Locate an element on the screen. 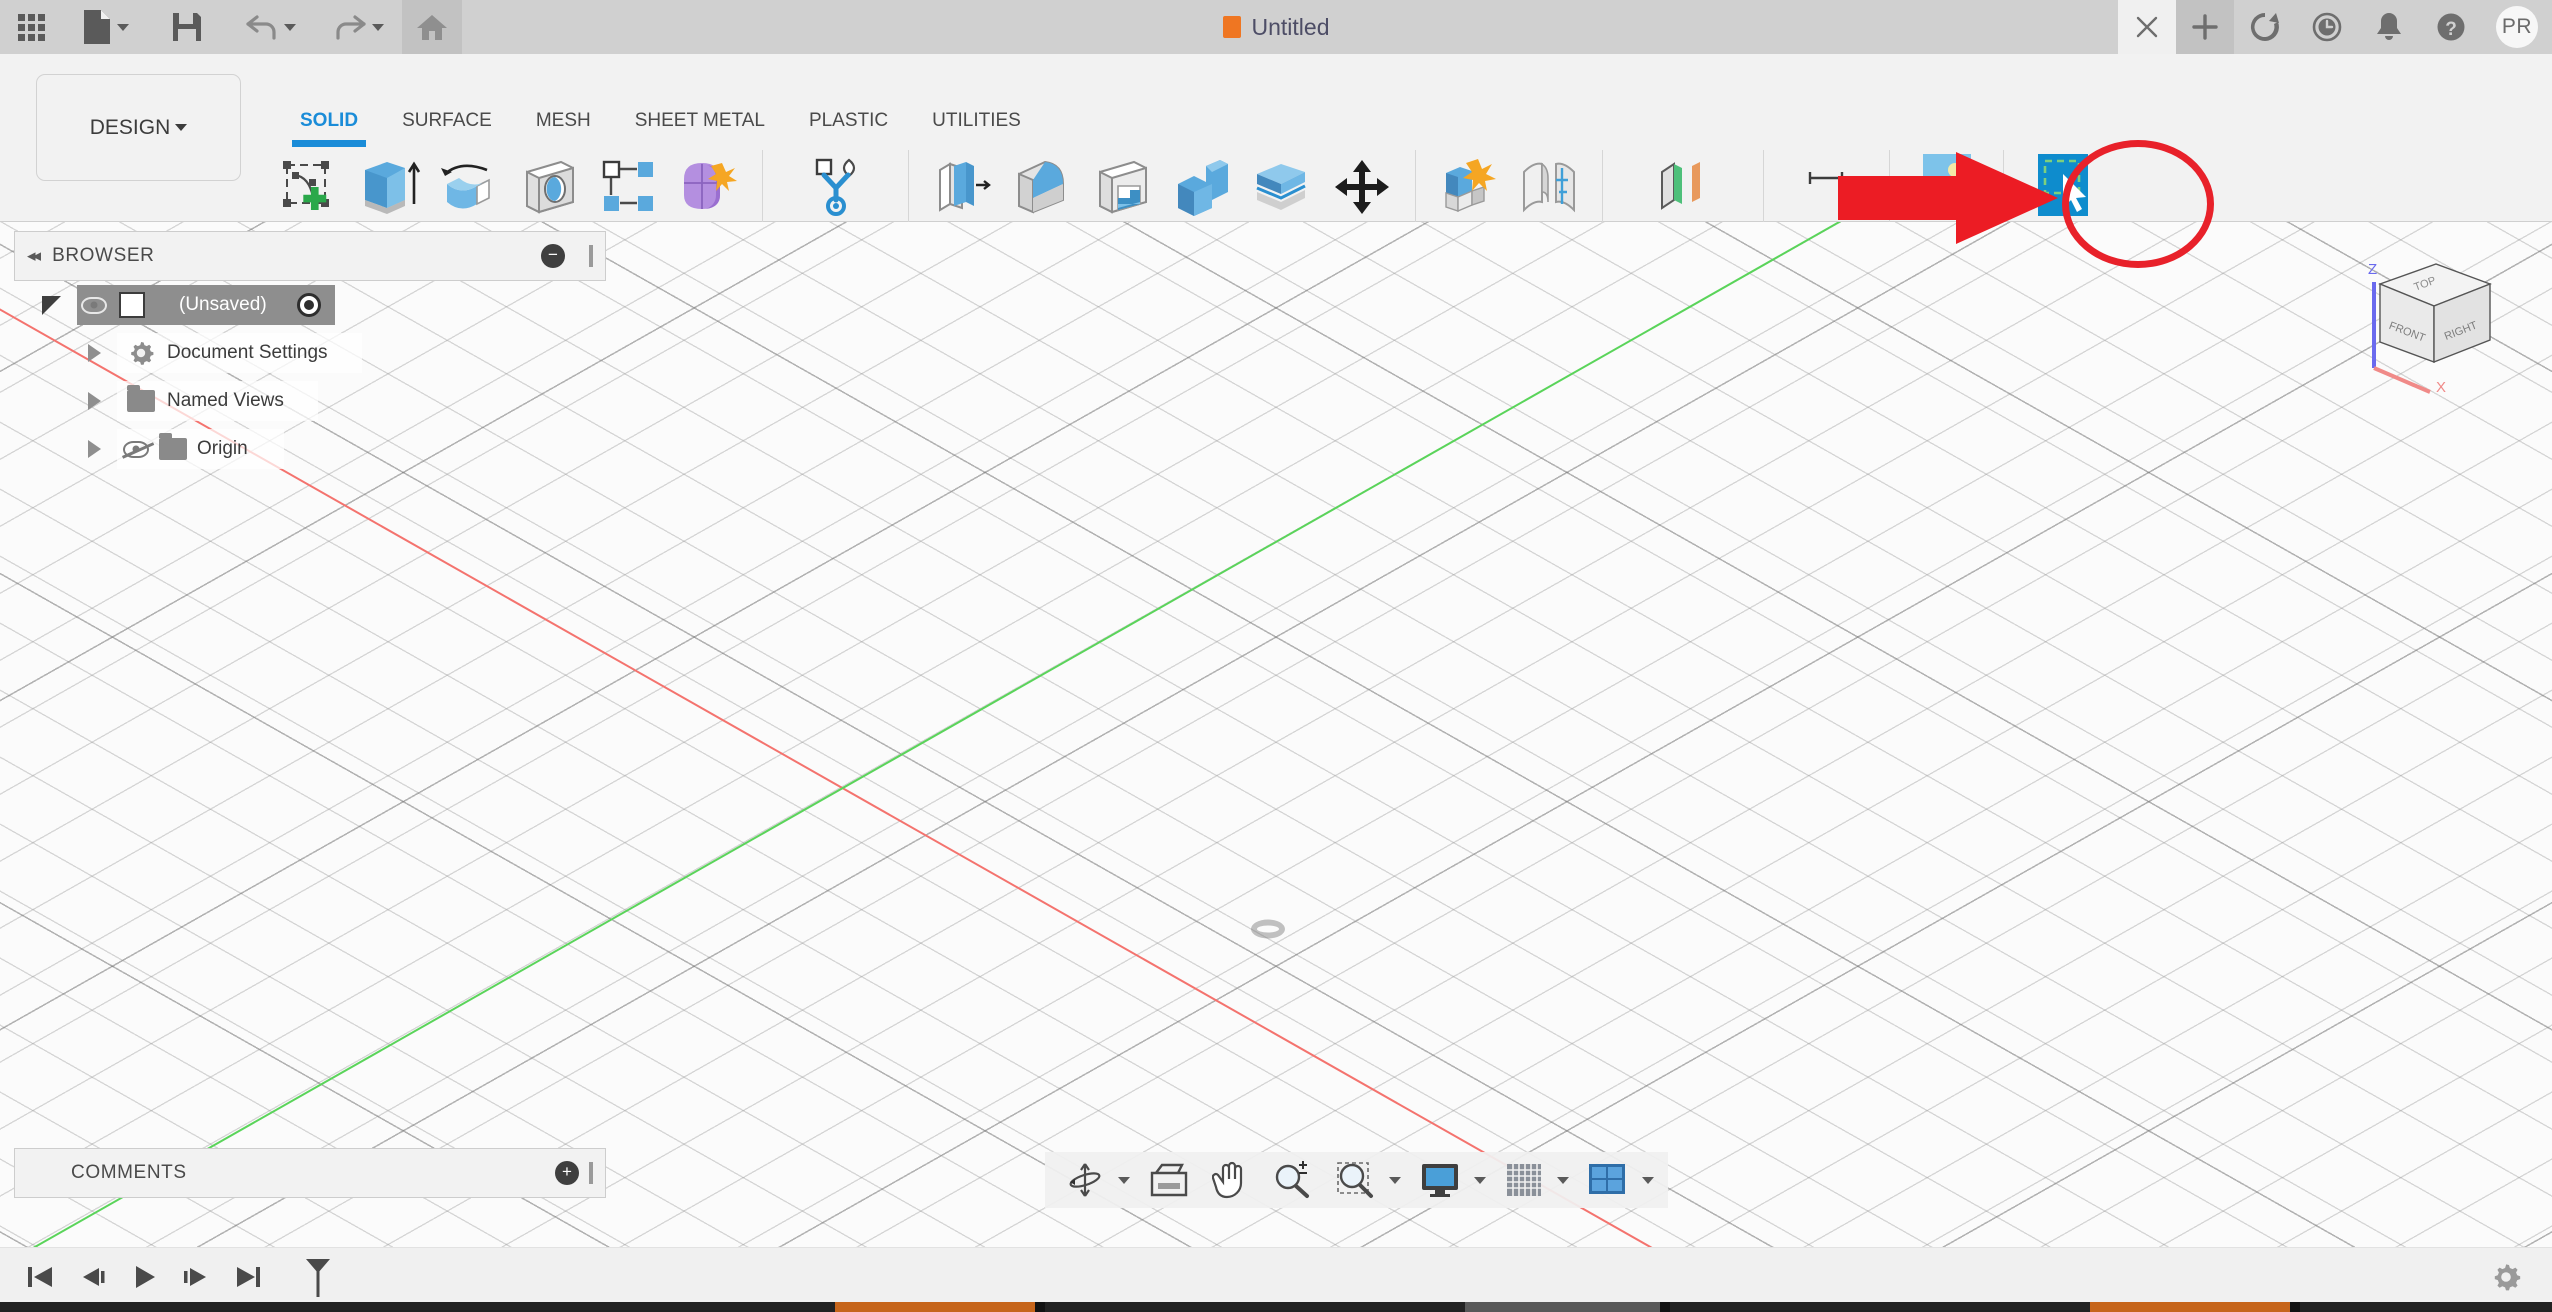 Image resolution: width=2552 pixels, height=1312 pixels. viewports-icon is located at coordinates (1603, 1180).